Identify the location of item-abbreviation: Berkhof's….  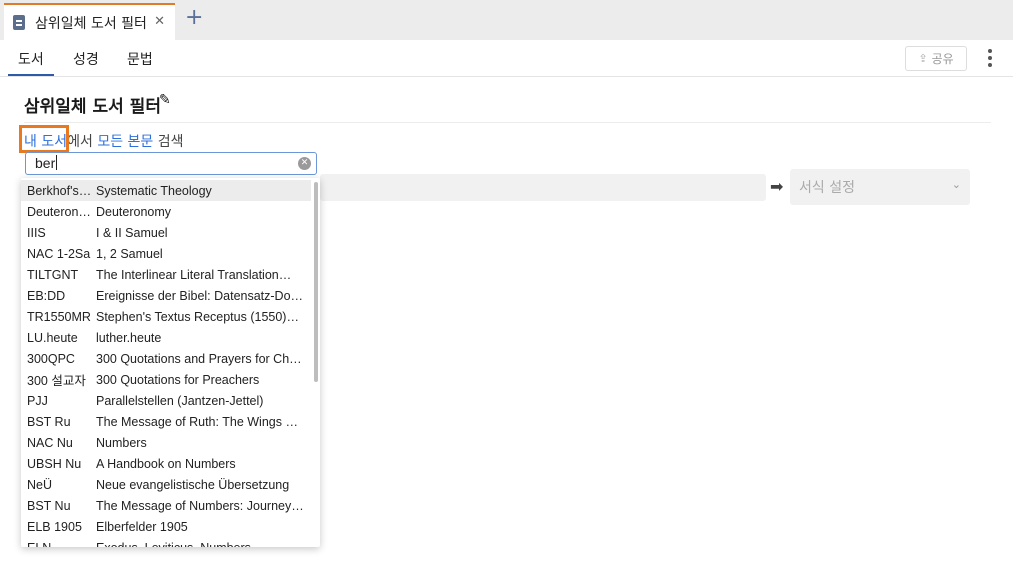
(59, 190).